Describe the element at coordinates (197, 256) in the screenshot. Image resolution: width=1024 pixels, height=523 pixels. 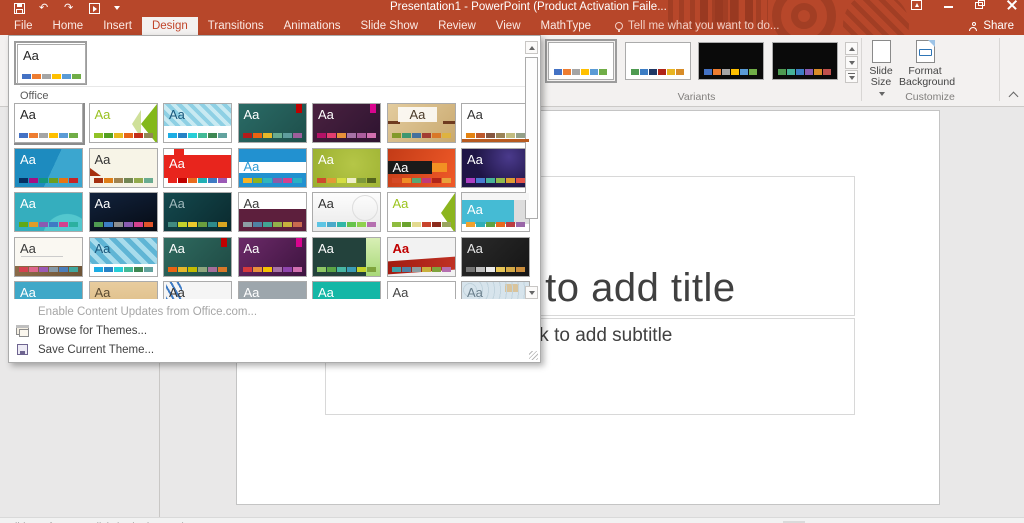
I see `theme-ion-variant: Aa` at that location.